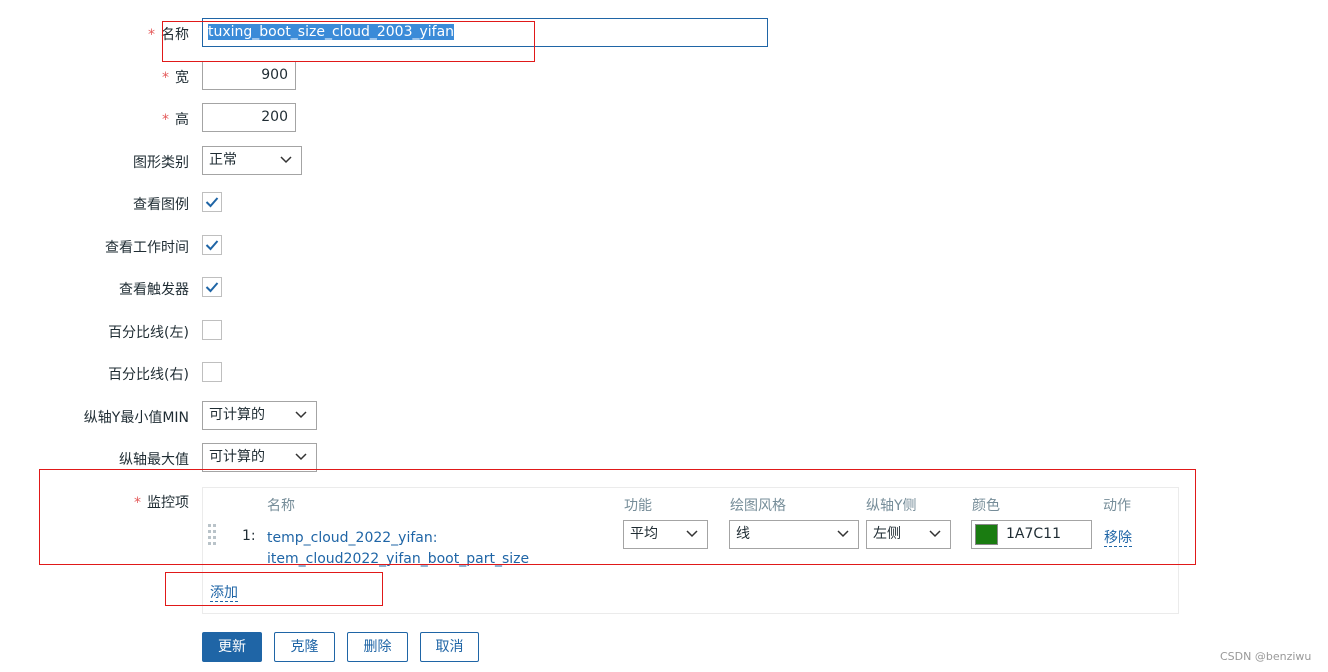 This screenshot has width=1328, height=672. Describe the element at coordinates (1266, 656) in the screenshot. I see `watermark: CSDN @benziwu` at that location.